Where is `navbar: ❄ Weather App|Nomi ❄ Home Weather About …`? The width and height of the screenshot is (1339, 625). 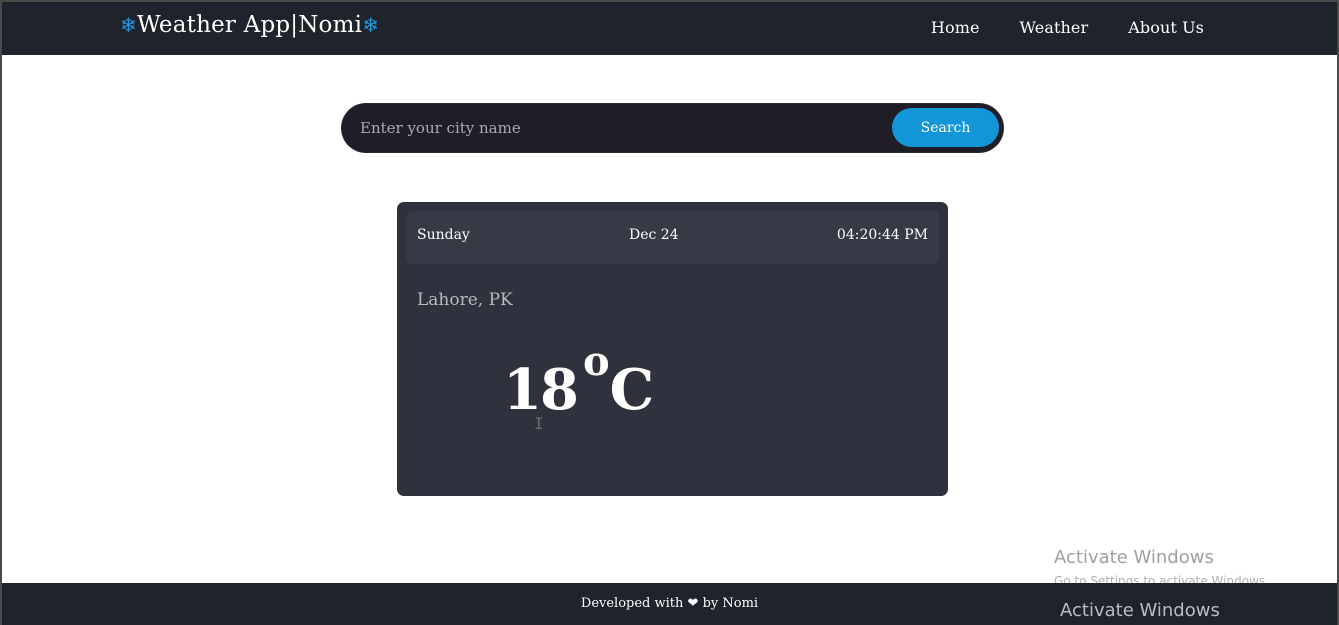 navbar: ❄ Weather App|Nomi ❄ Home Weather About … is located at coordinates (669, 28).